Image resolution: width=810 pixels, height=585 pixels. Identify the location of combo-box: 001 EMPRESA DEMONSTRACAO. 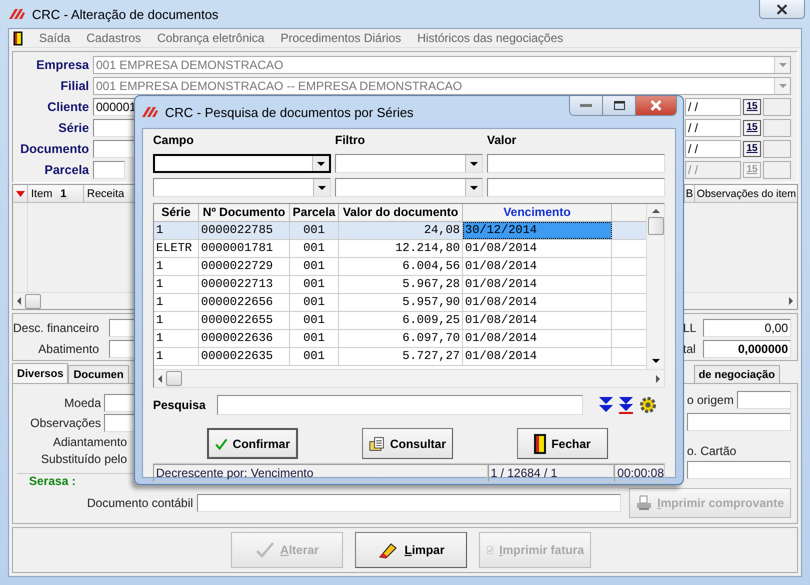
(442, 65).